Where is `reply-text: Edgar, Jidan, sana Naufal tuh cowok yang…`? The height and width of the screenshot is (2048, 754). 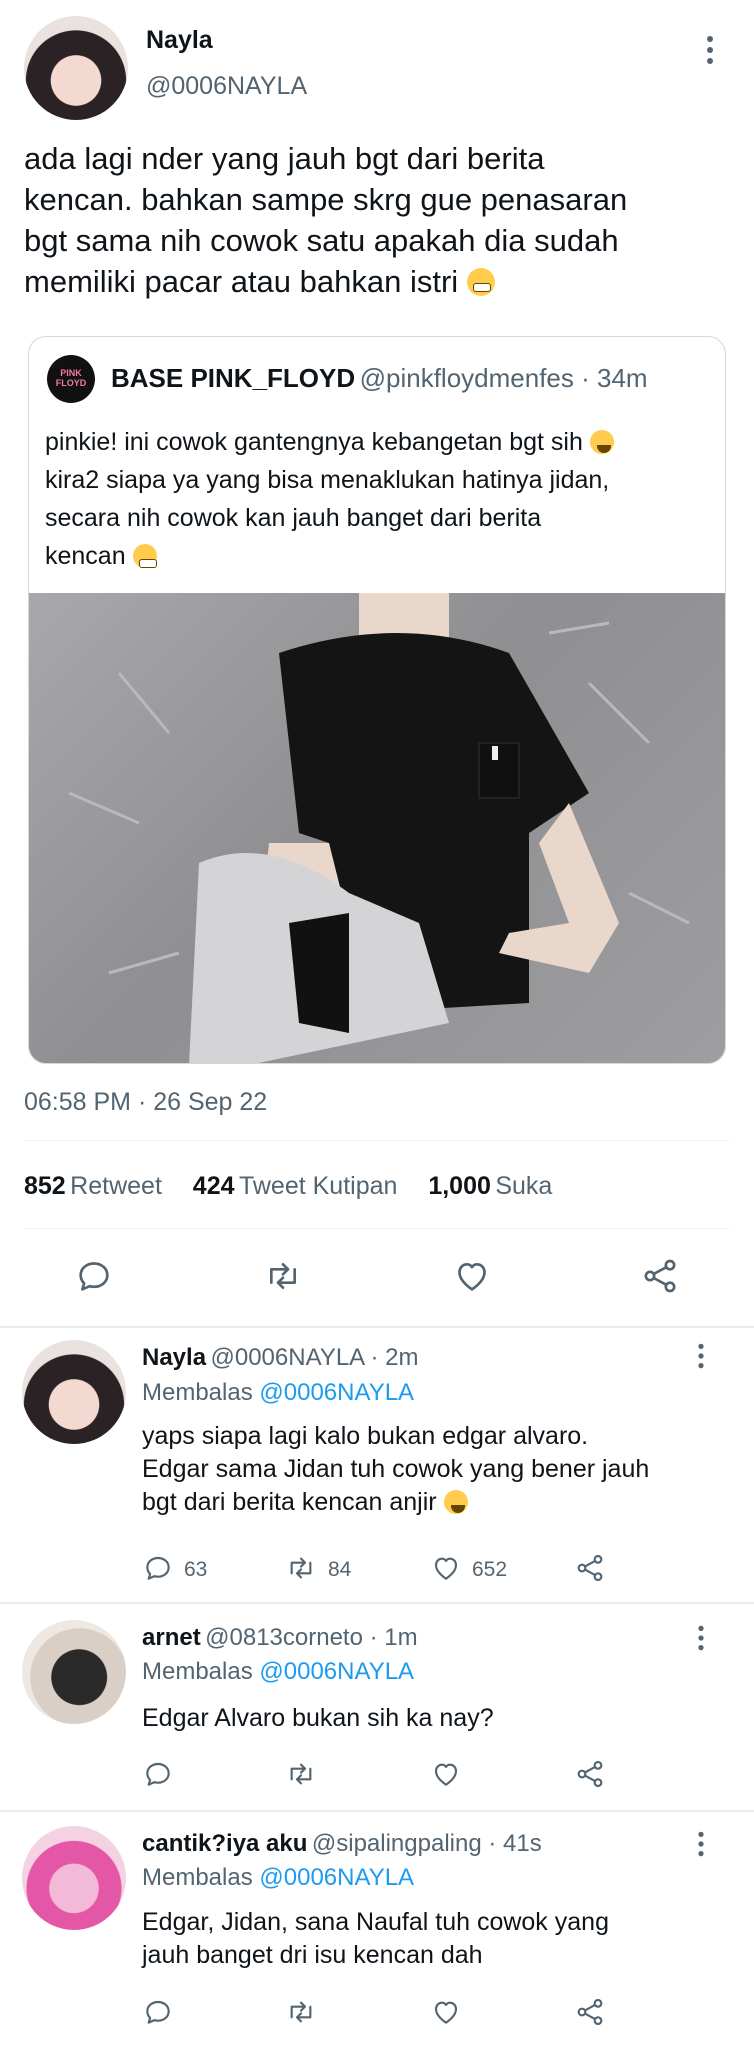
reply-text: Edgar, Jidan, sana Naufal tuh cowok yang… is located at coordinates (375, 1938).